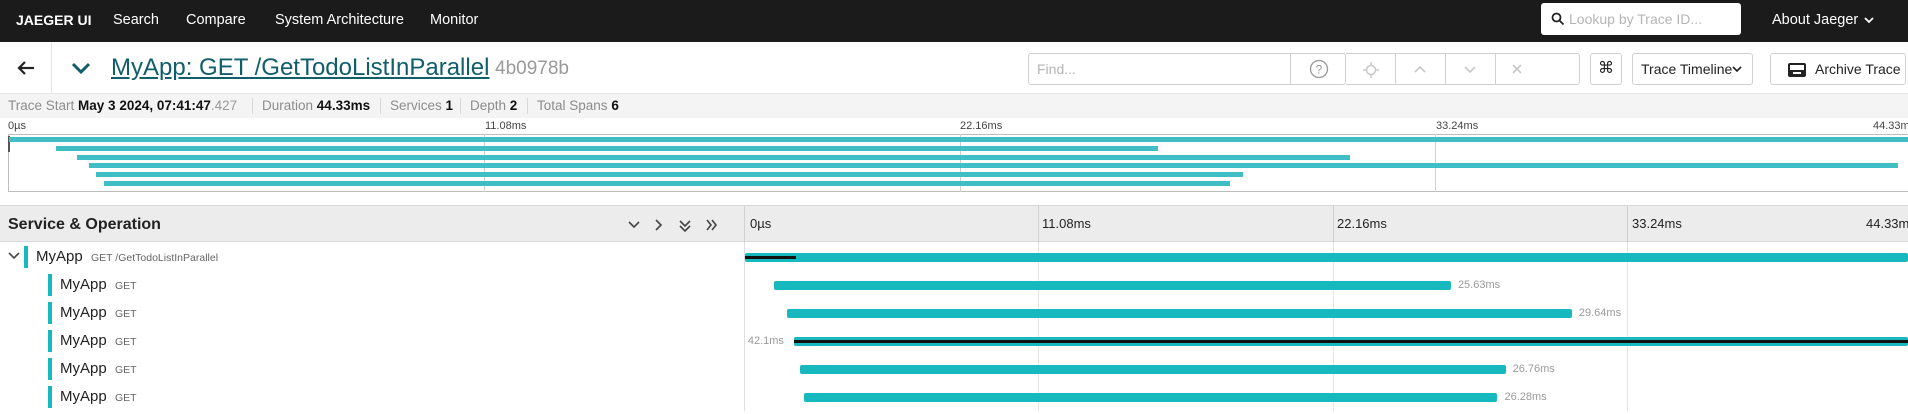 This screenshot has width=1908, height=414. I want to click on span-duration-label: 29.64ms, so click(1600, 313).